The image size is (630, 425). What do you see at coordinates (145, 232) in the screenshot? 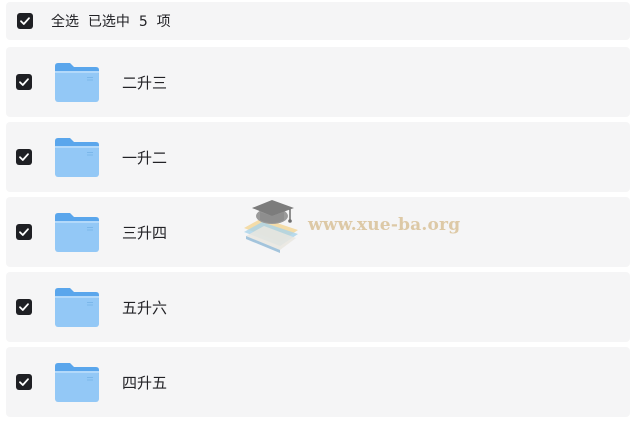
I see `folder-name: 三升四` at bounding box center [145, 232].